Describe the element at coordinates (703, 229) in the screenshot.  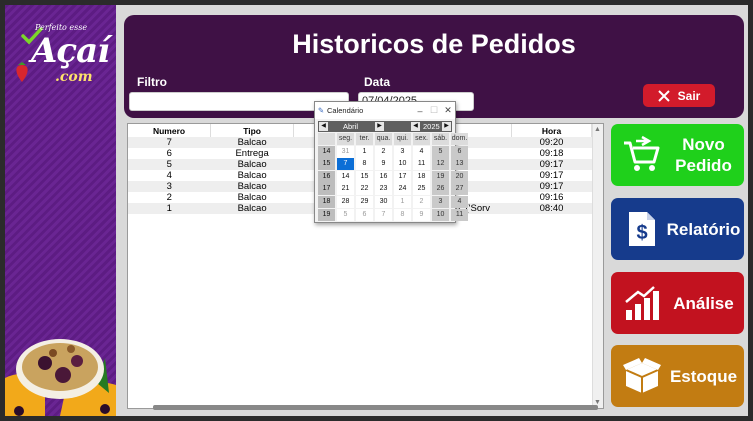
I see `relatorio-label: Relatório` at that location.